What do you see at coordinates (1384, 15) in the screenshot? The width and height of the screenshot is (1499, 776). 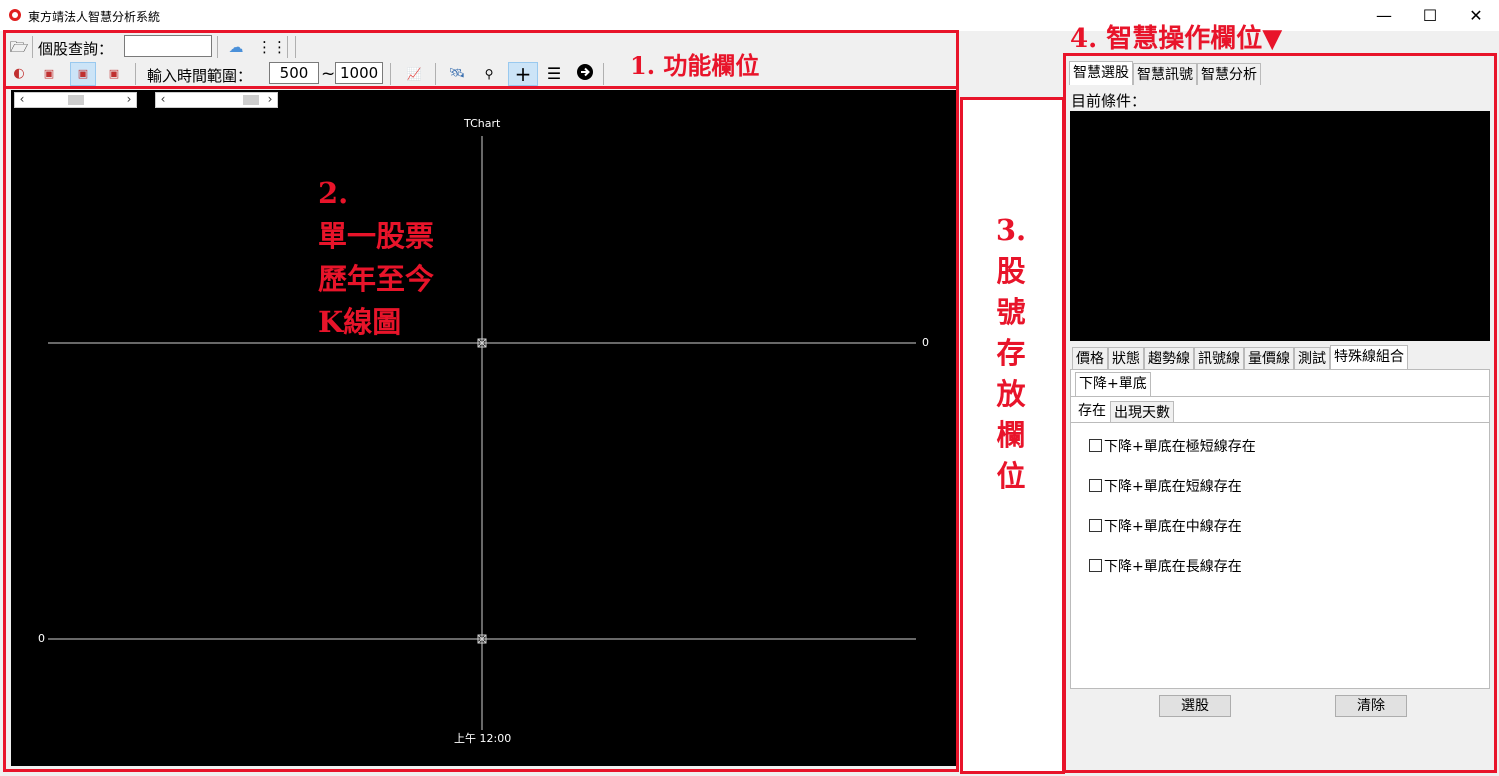 I see `minimize-button: —` at bounding box center [1384, 15].